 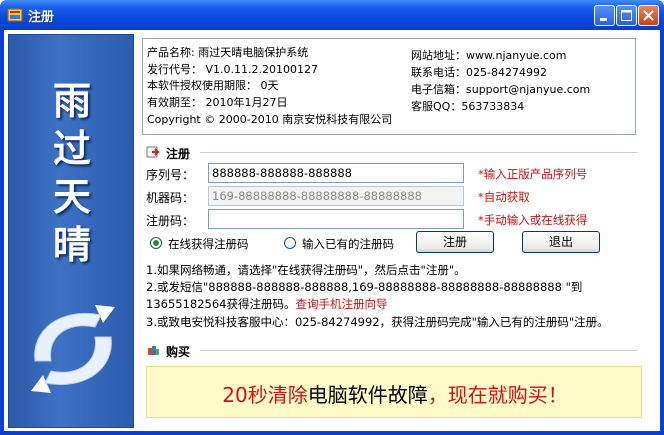 I want to click on expiry-date: 有效期至： 2010年1月27日, so click(x=217, y=102).